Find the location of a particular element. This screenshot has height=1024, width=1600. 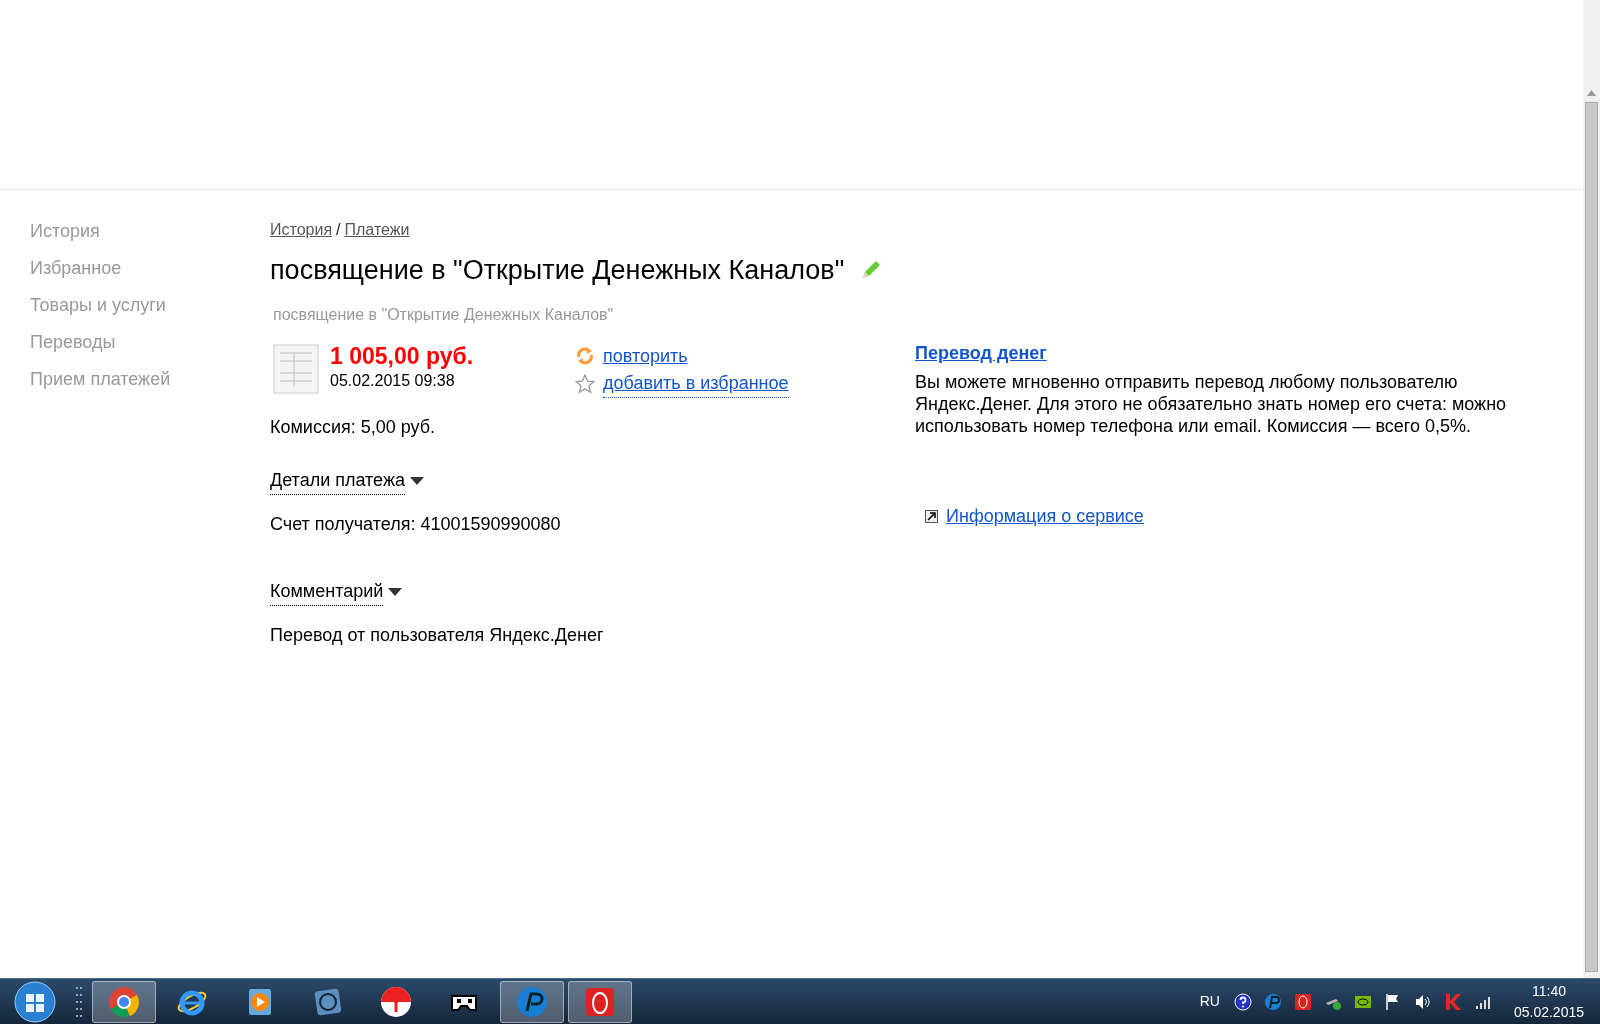

service-info-link: Информация о сервисе is located at coordinates (1045, 516).